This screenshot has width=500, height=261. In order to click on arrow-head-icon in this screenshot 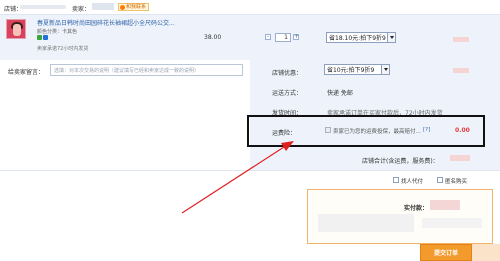, I will do `click(287, 146)`.